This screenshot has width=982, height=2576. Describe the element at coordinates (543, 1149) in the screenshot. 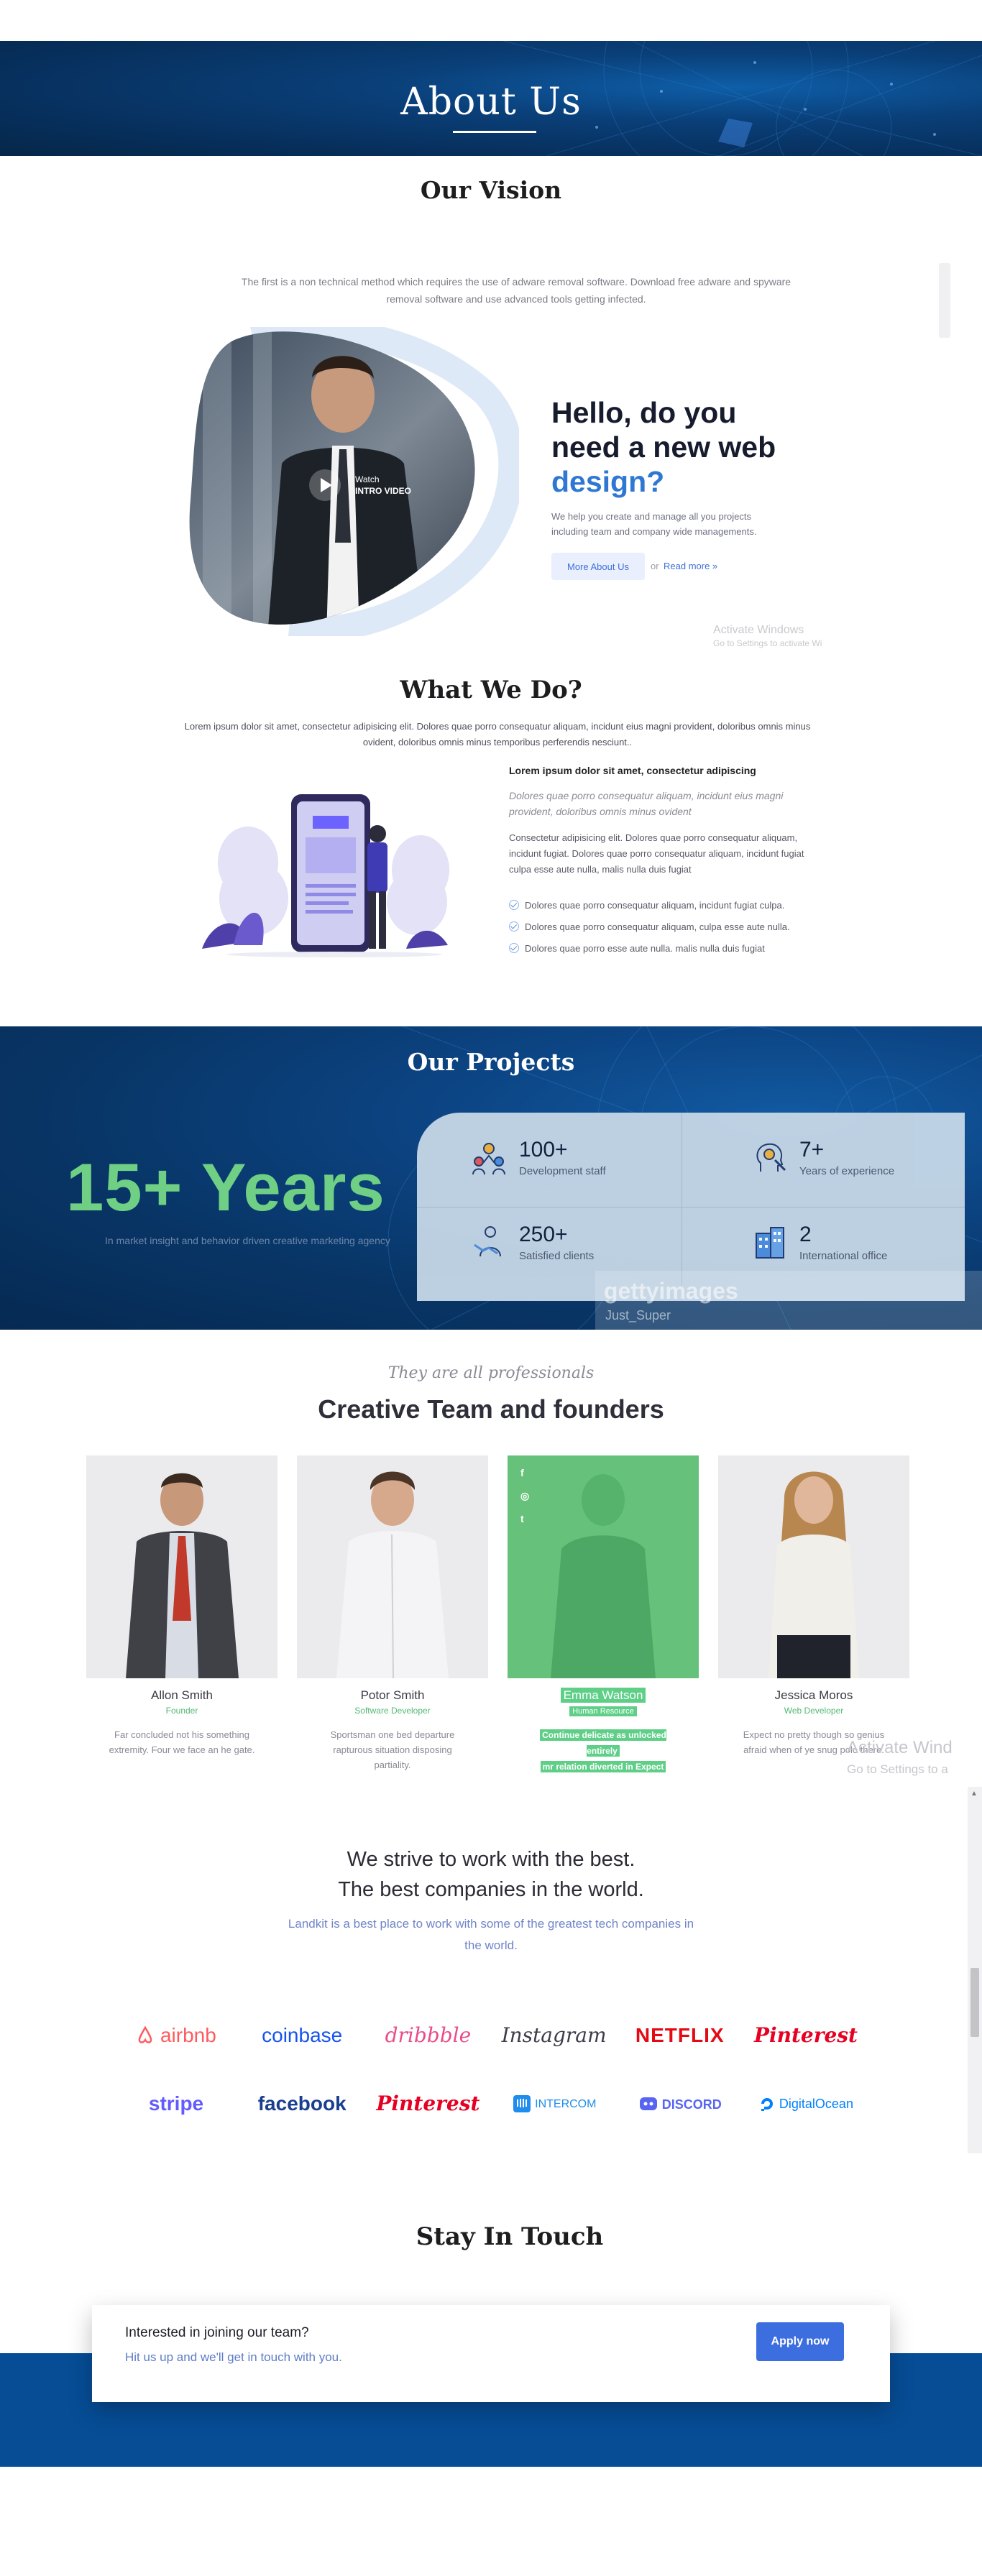

I see `stat-value: 100+` at that location.